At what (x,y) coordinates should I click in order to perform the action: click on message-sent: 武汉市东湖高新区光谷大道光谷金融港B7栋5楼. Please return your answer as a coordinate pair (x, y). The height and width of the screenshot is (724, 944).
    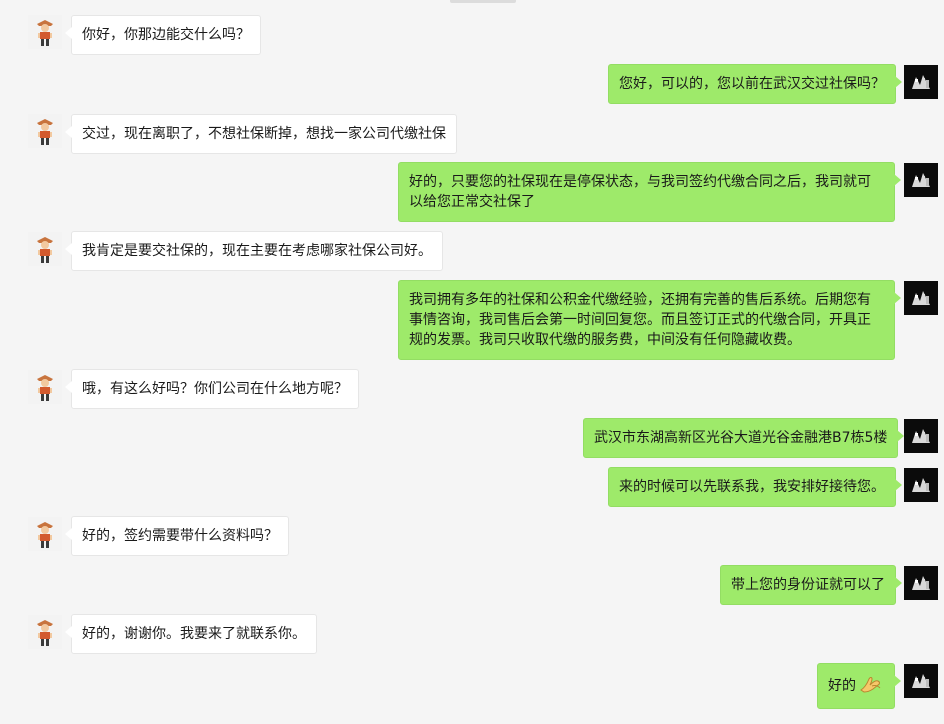
    Looking at the image, I should click on (744, 438).